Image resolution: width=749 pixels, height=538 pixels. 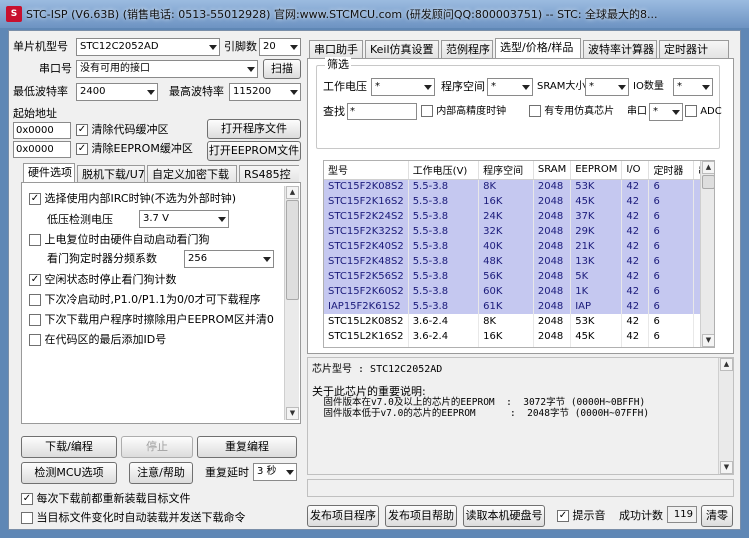 What do you see at coordinates (596, 170) in the screenshot?
I see `column-header-eeprom: EEPROM` at bounding box center [596, 170].